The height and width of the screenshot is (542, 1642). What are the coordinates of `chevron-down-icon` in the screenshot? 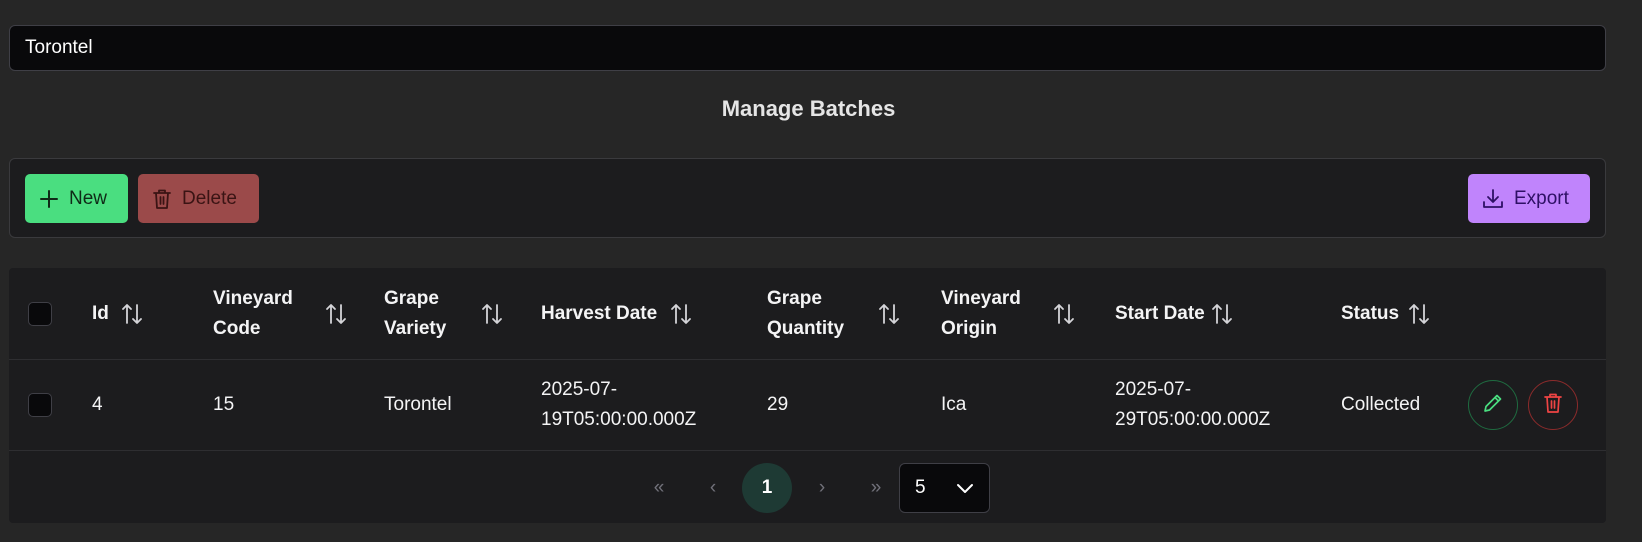 It's located at (965, 492).